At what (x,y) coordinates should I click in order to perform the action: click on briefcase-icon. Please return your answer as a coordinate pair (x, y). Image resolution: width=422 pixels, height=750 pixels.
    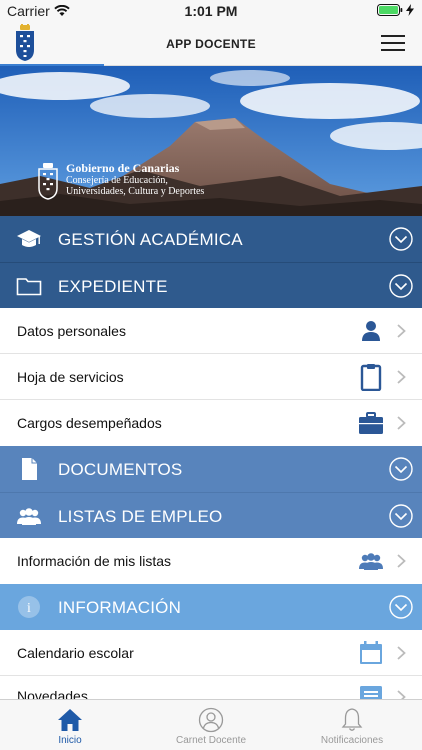
    Looking at the image, I should click on (371, 423).